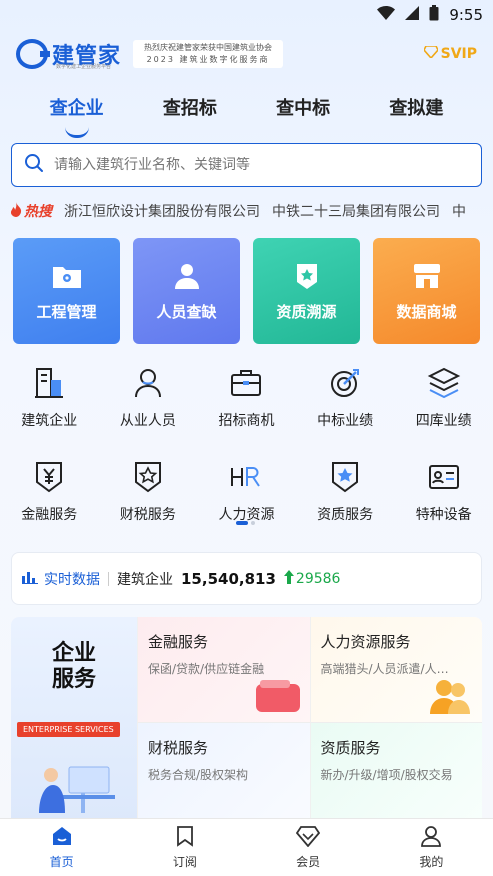  I want to click on nav-membership: 会员, so click(308, 847).